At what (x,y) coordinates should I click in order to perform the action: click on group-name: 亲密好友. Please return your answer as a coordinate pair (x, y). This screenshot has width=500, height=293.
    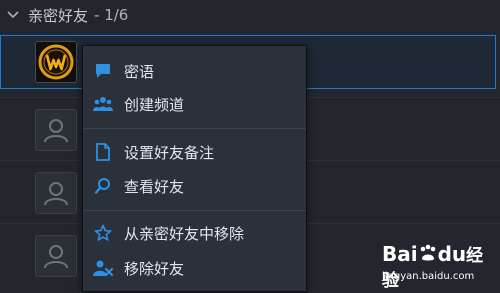
    Looking at the image, I should click on (58, 15).